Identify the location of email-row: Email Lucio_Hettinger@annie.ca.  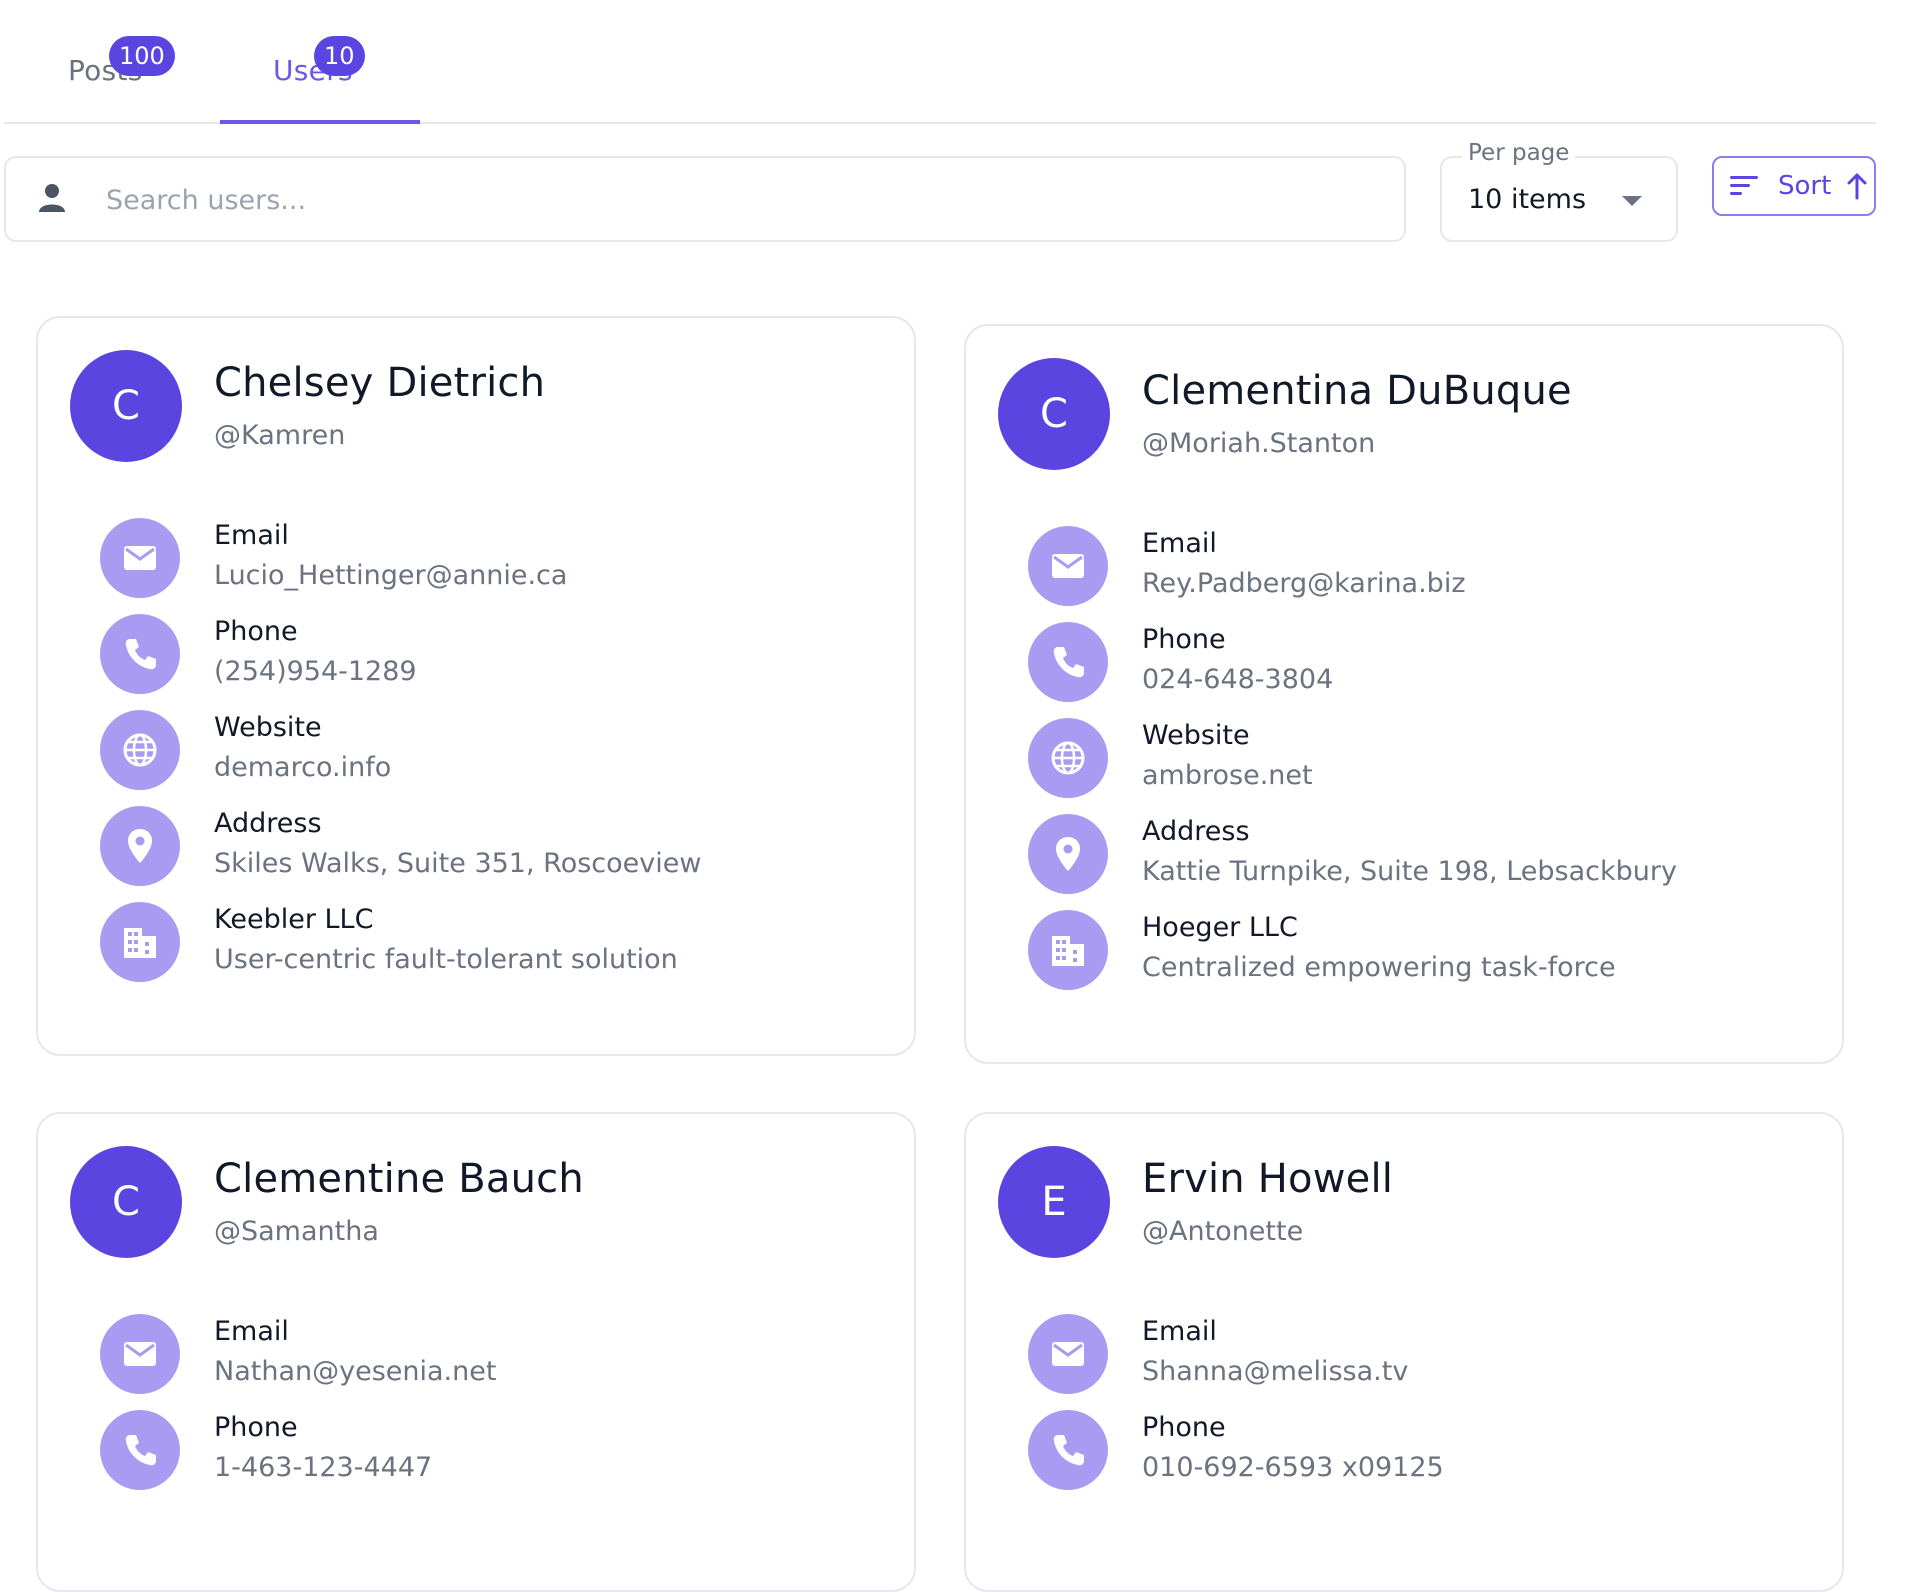
(500, 559).